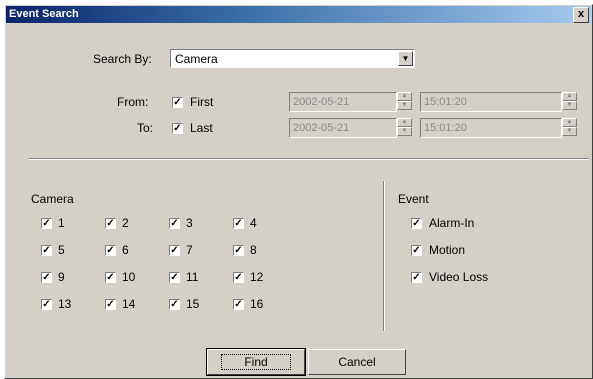 The image size is (593, 379). I want to click on camera-2-checkbox: ✓, so click(110, 223).